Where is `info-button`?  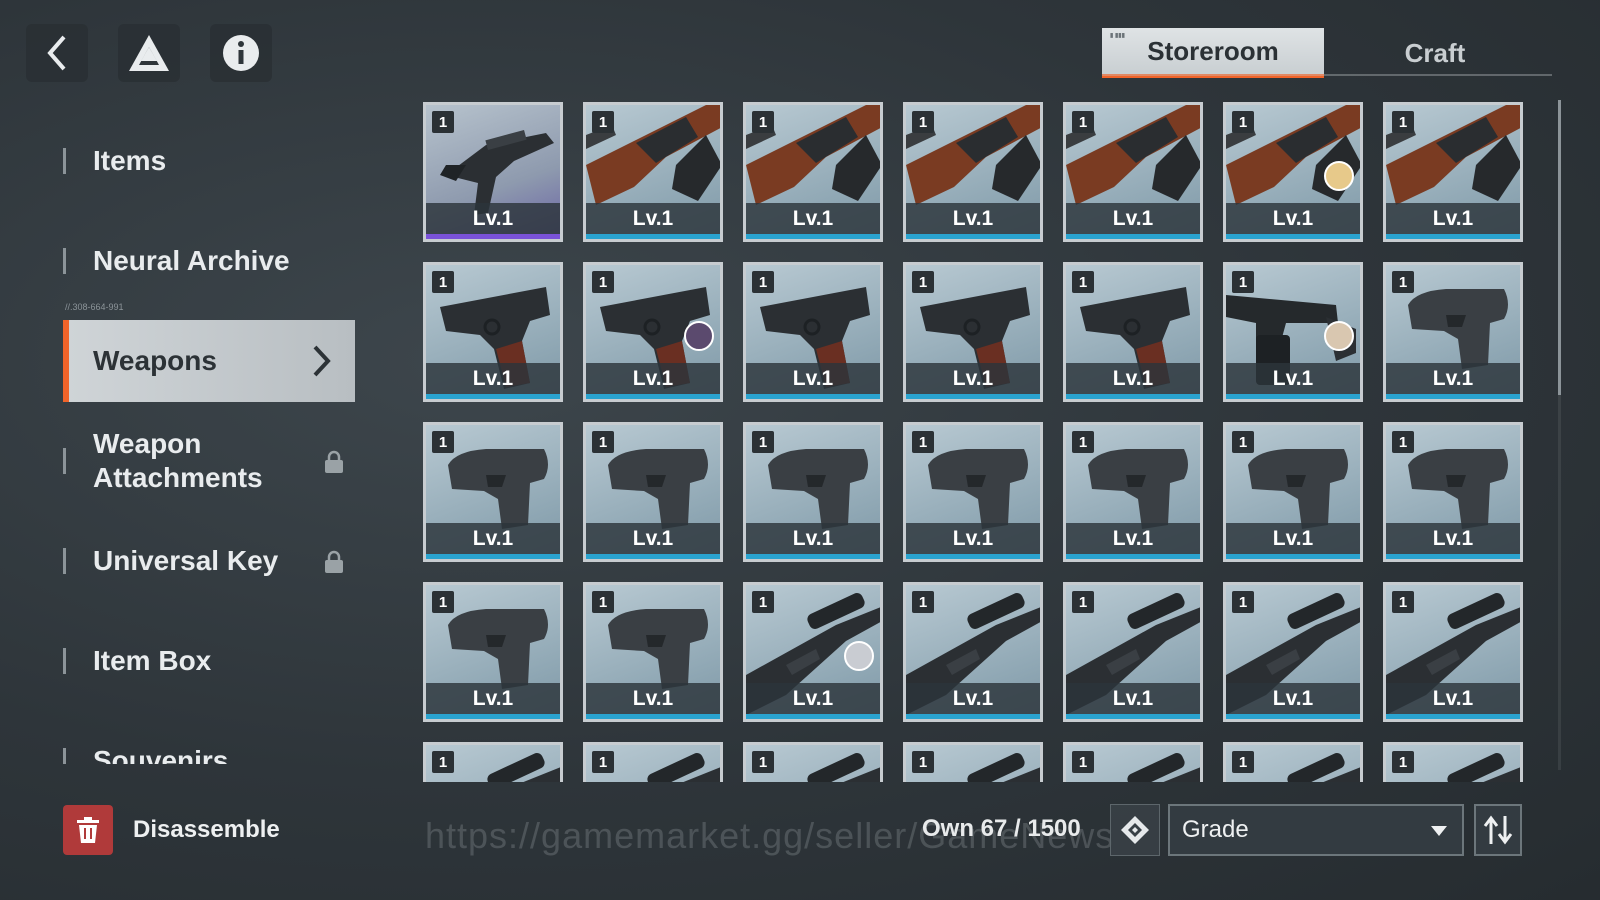 info-button is located at coordinates (241, 53).